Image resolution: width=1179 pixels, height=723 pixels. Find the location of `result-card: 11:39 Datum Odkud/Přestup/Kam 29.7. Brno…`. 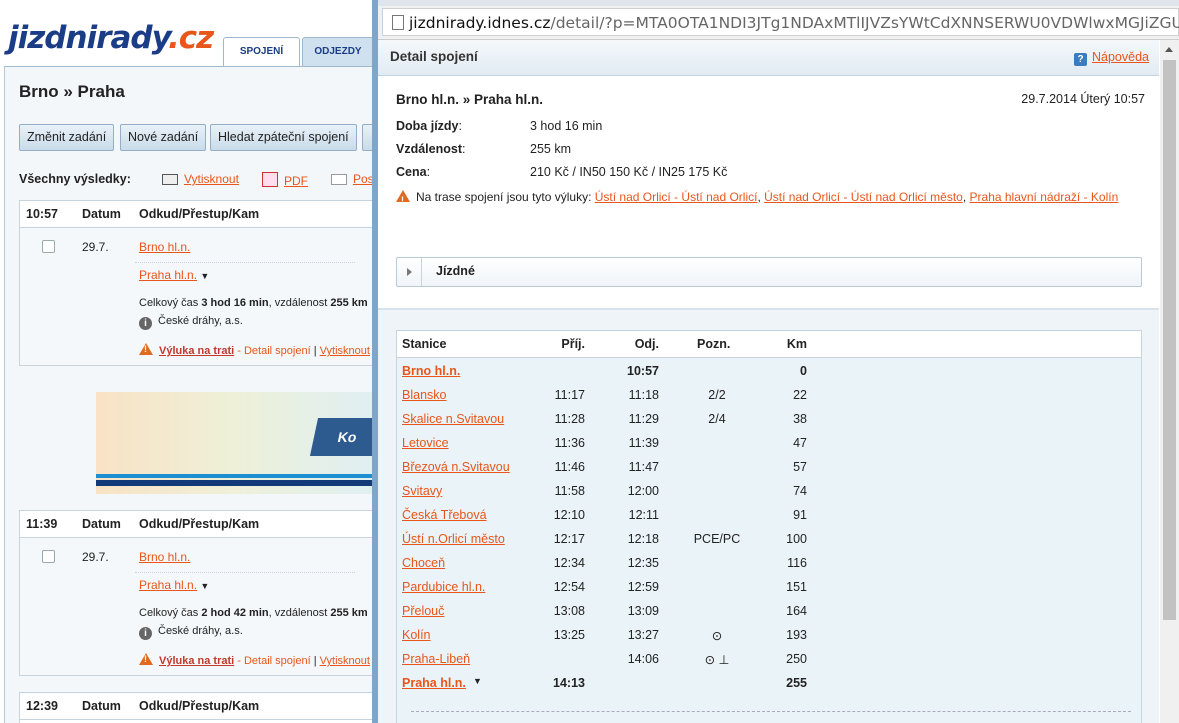

result-card: 11:39 Datum Odkud/Přestup/Kam 29.7. Brno… is located at coordinates (195, 593).